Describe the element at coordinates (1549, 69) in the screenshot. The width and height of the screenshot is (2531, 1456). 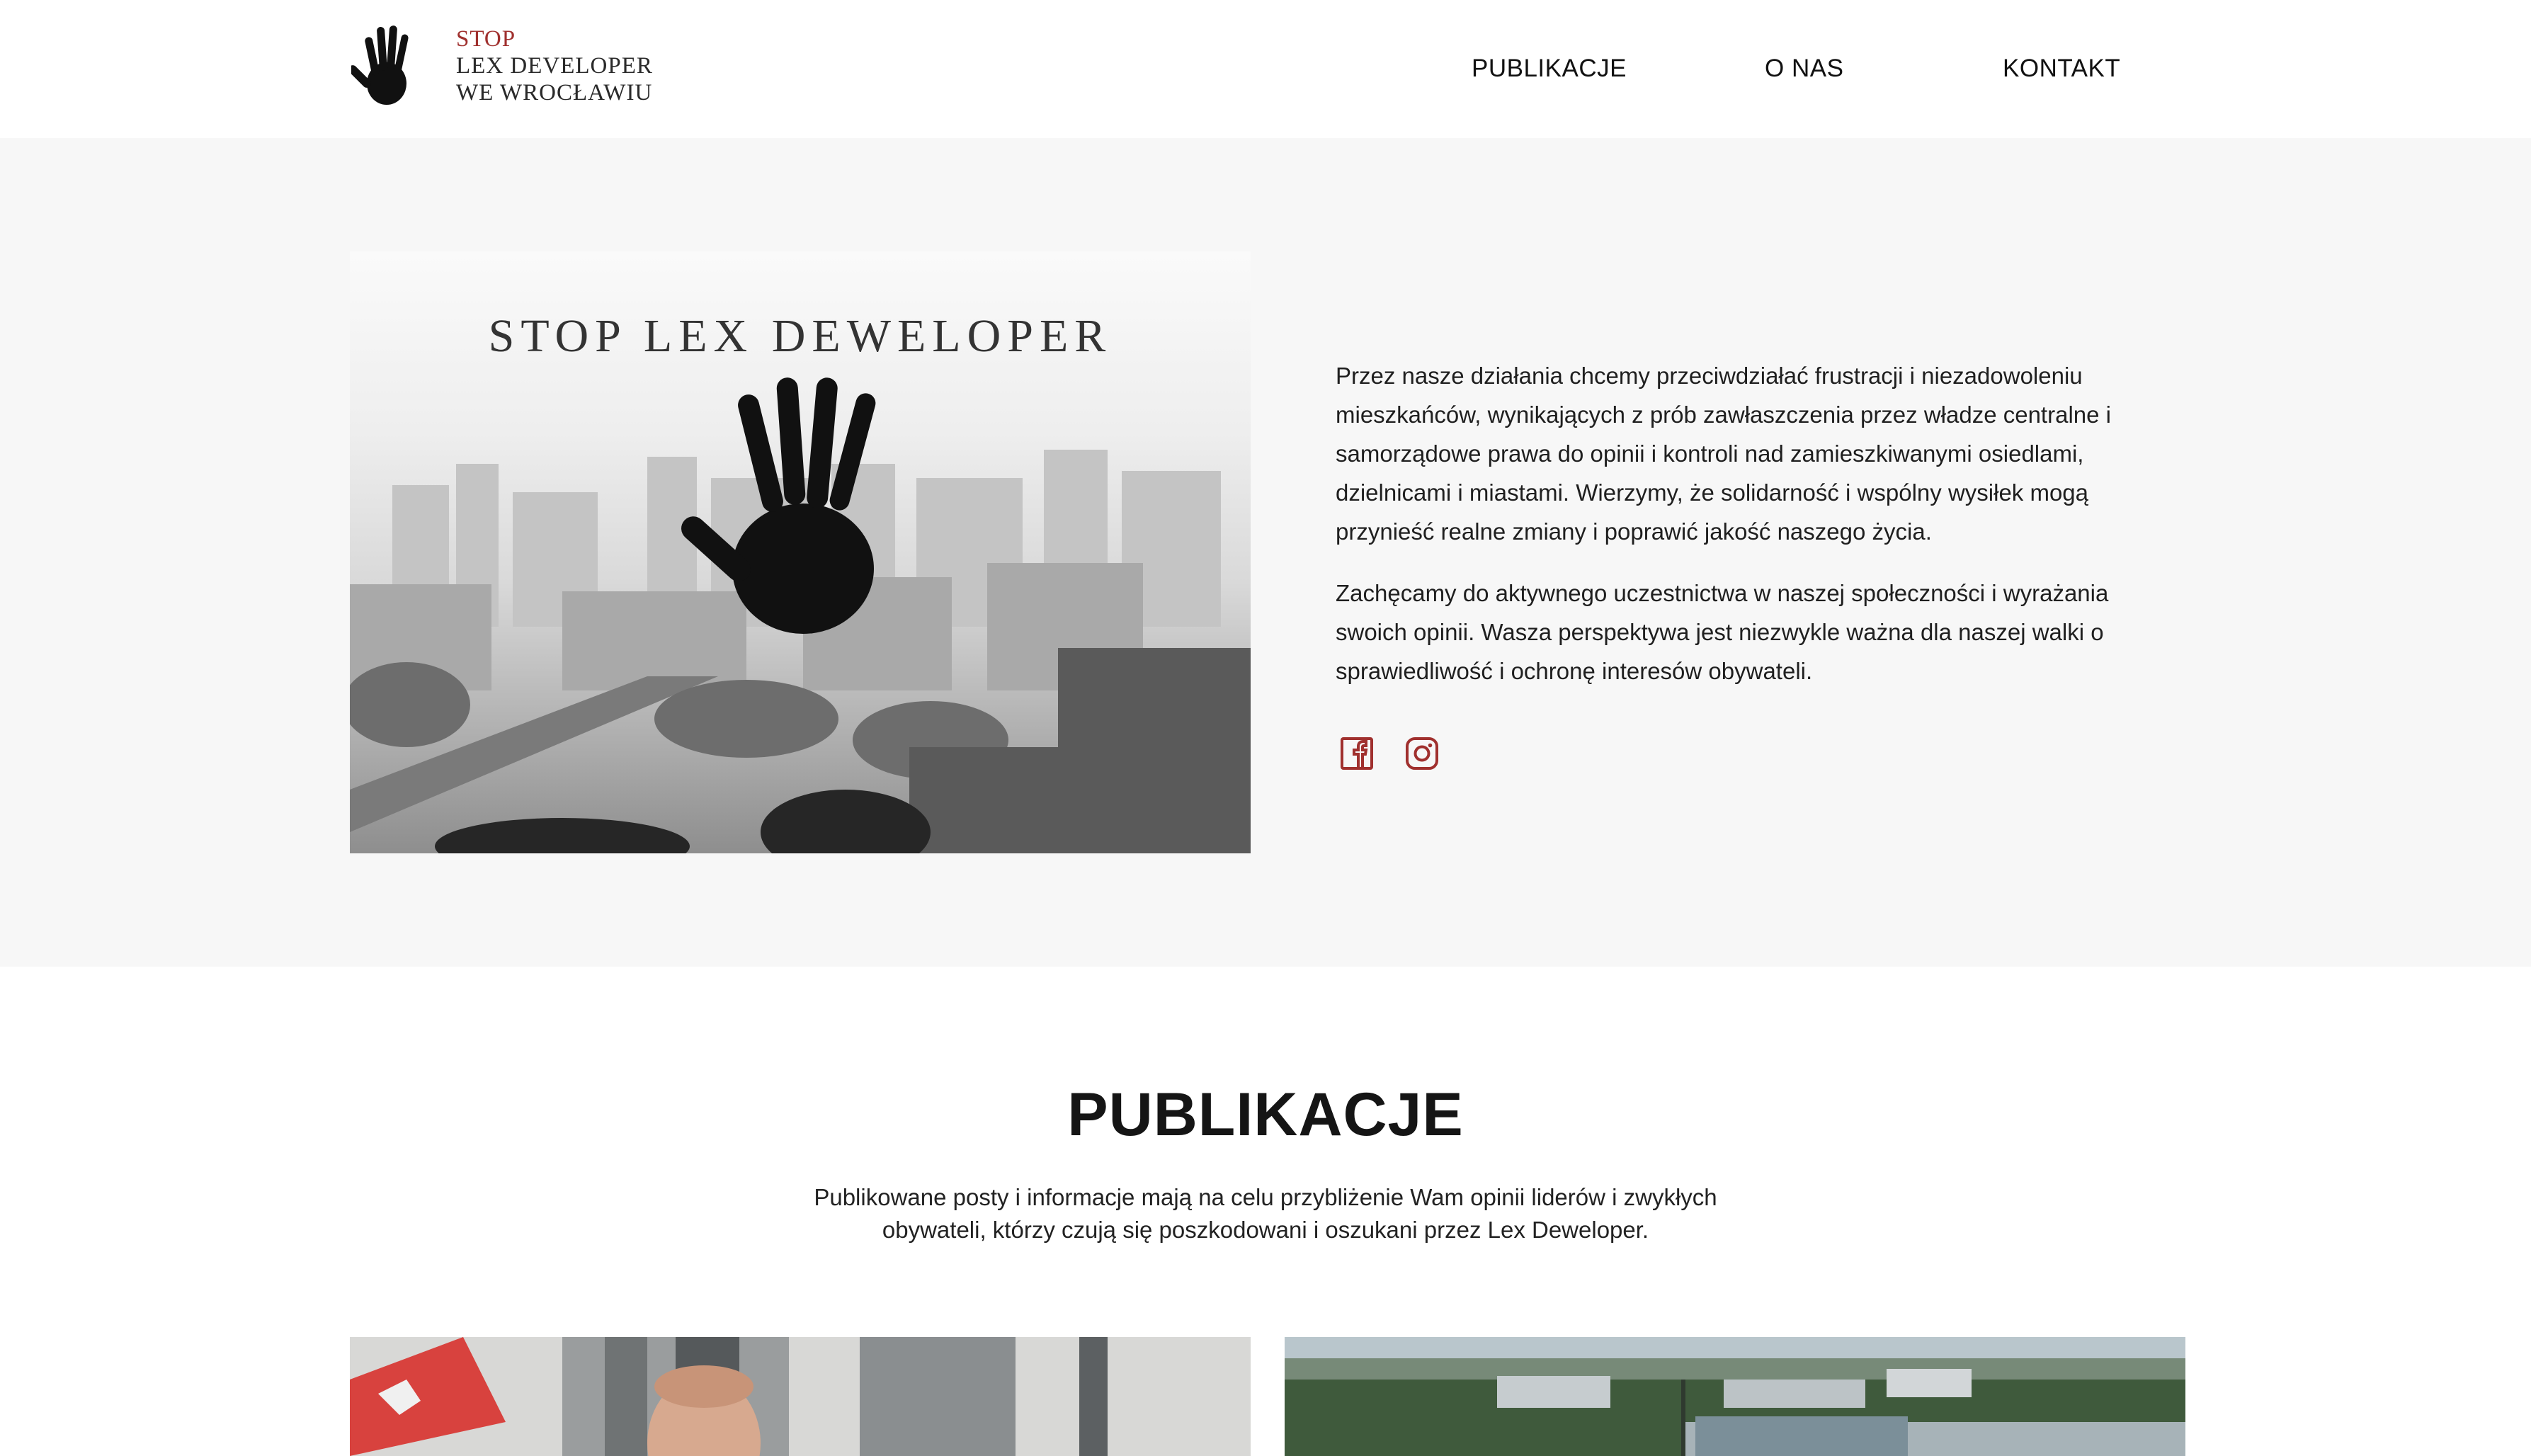
I see `nav-link-publikacje: PUBLIKACJE` at that location.